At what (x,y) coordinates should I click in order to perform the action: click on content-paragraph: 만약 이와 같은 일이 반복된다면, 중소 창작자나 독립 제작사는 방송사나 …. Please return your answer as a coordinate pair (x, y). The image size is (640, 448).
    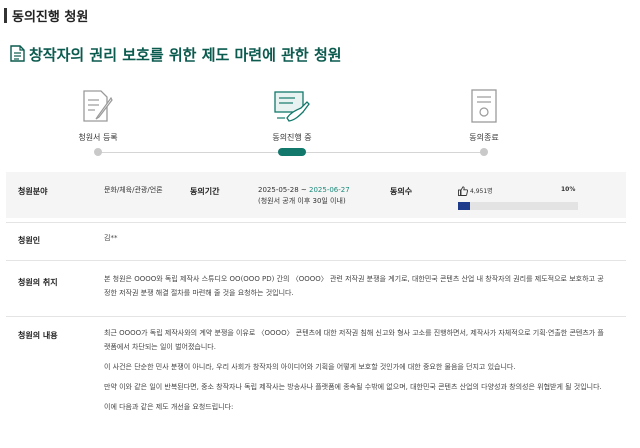
    Looking at the image, I should click on (353, 387).